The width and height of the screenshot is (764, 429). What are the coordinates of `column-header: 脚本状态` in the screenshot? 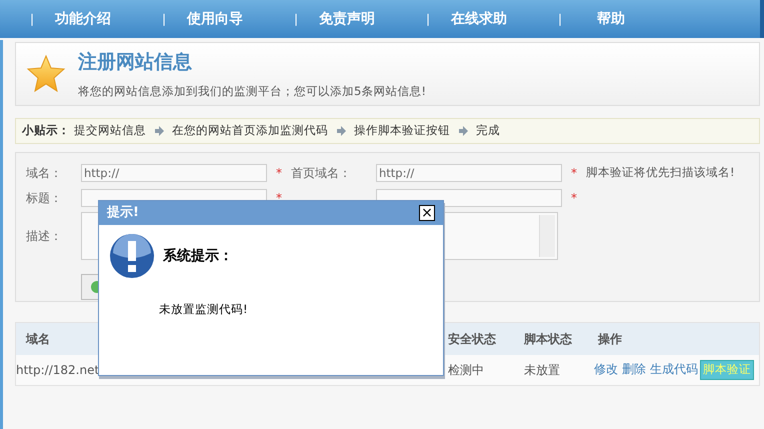 It's located at (547, 339).